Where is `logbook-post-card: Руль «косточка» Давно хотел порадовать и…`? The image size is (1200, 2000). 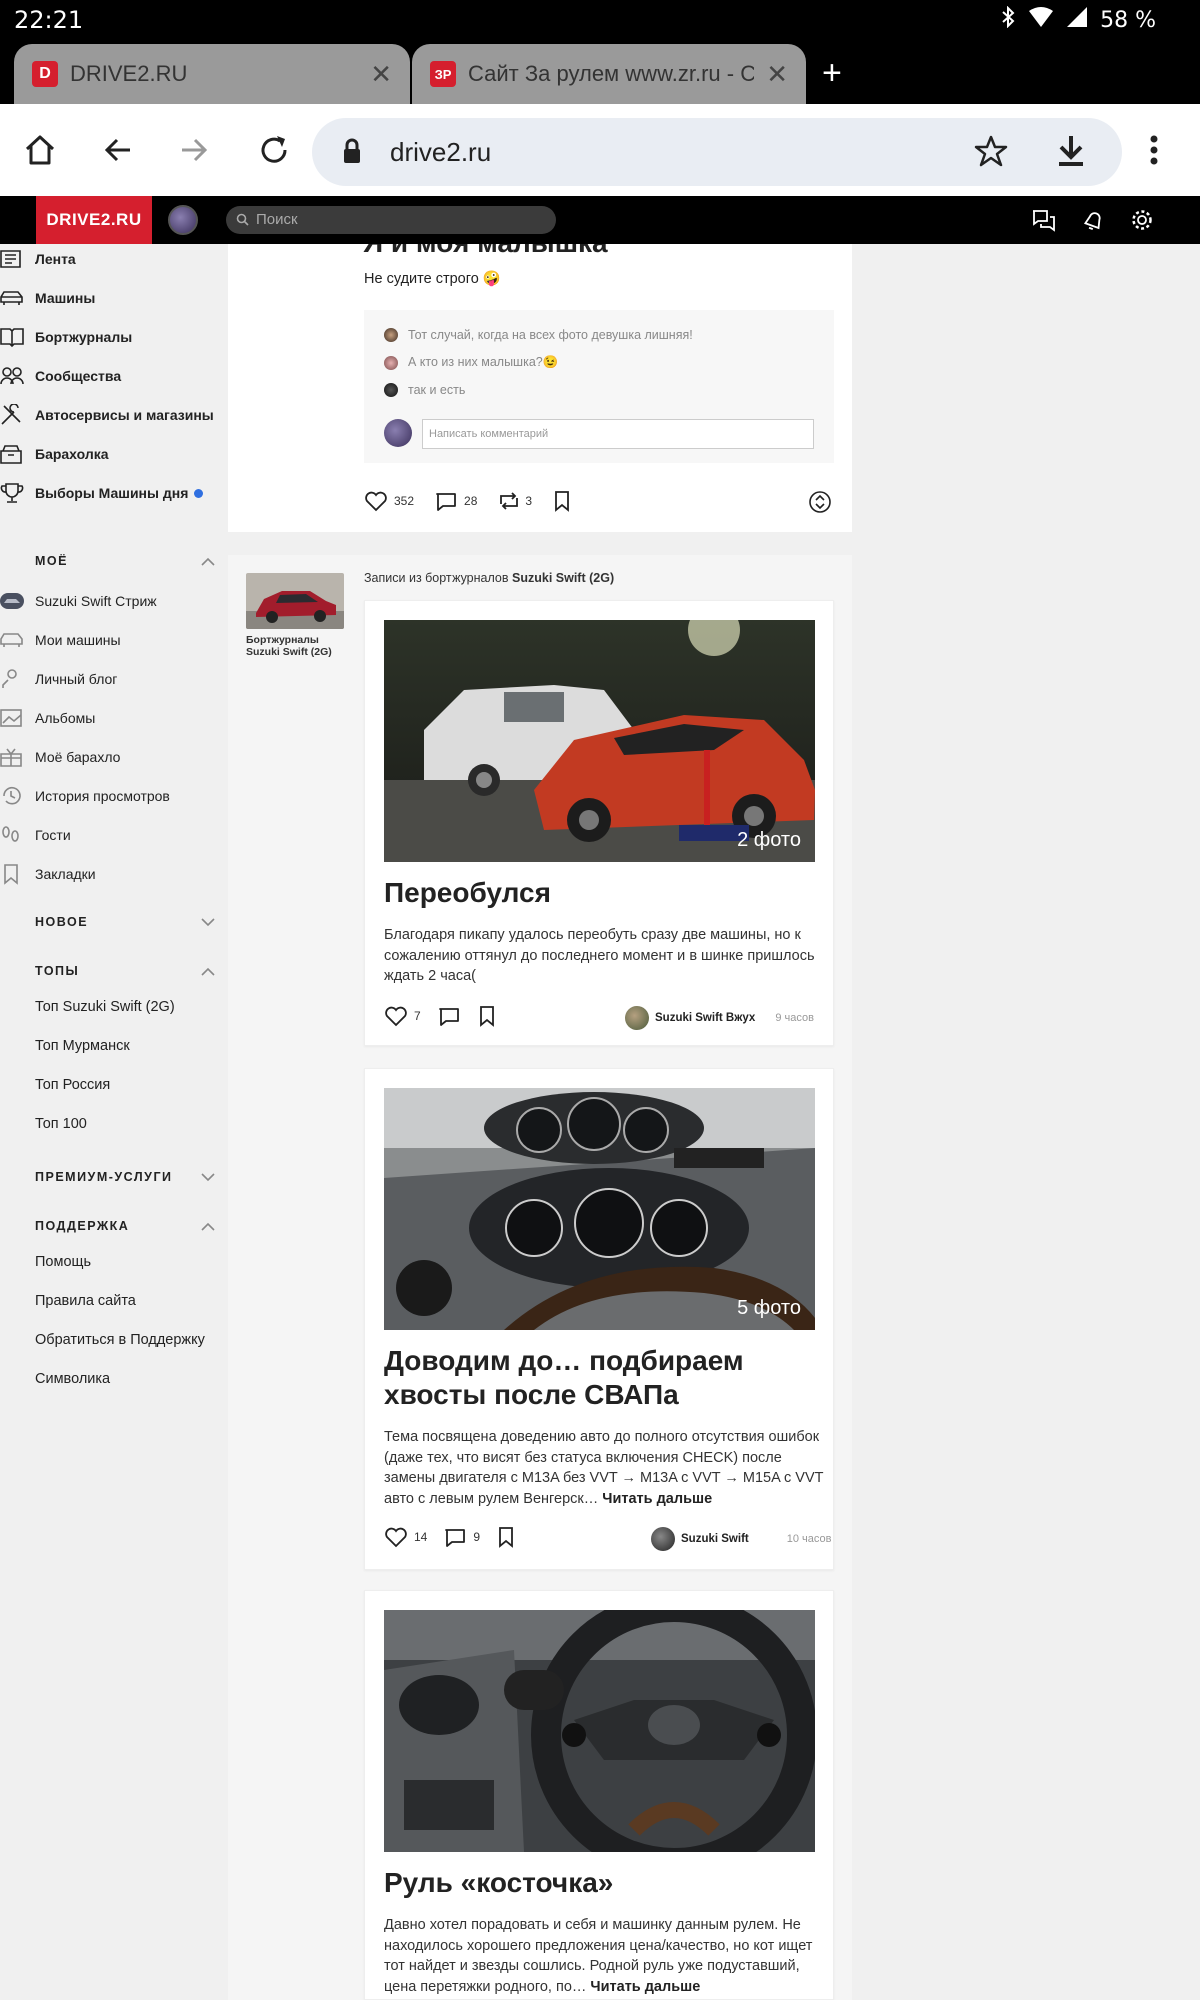
logbook-post-card: Руль «косточка» Давно хотел порадовать и… is located at coordinates (599, 1795).